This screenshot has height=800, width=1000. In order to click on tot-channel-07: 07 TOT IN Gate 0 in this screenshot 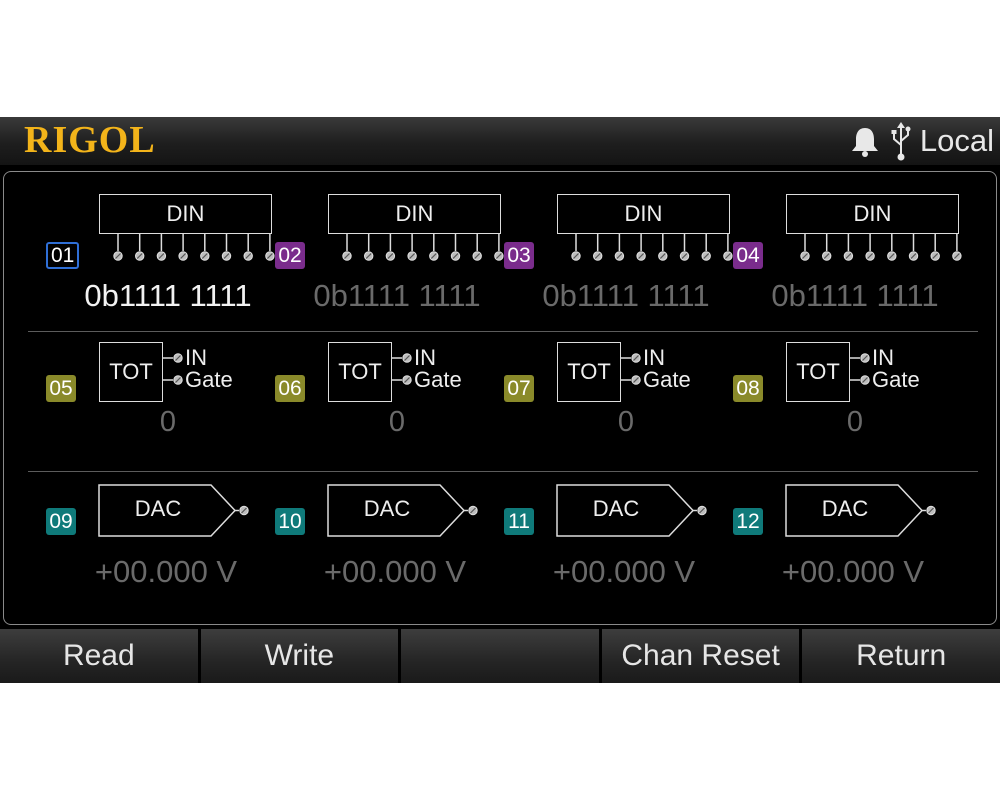, I will do `click(619, 402)`.